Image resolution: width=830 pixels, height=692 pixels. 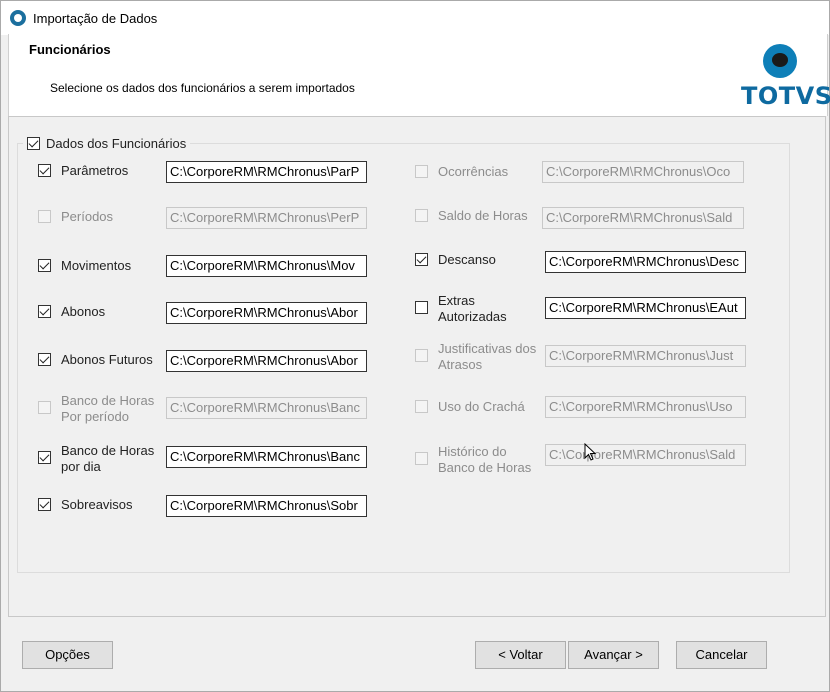 What do you see at coordinates (417, 616) in the screenshot?
I see `footer-divider` at bounding box center [417, 616].